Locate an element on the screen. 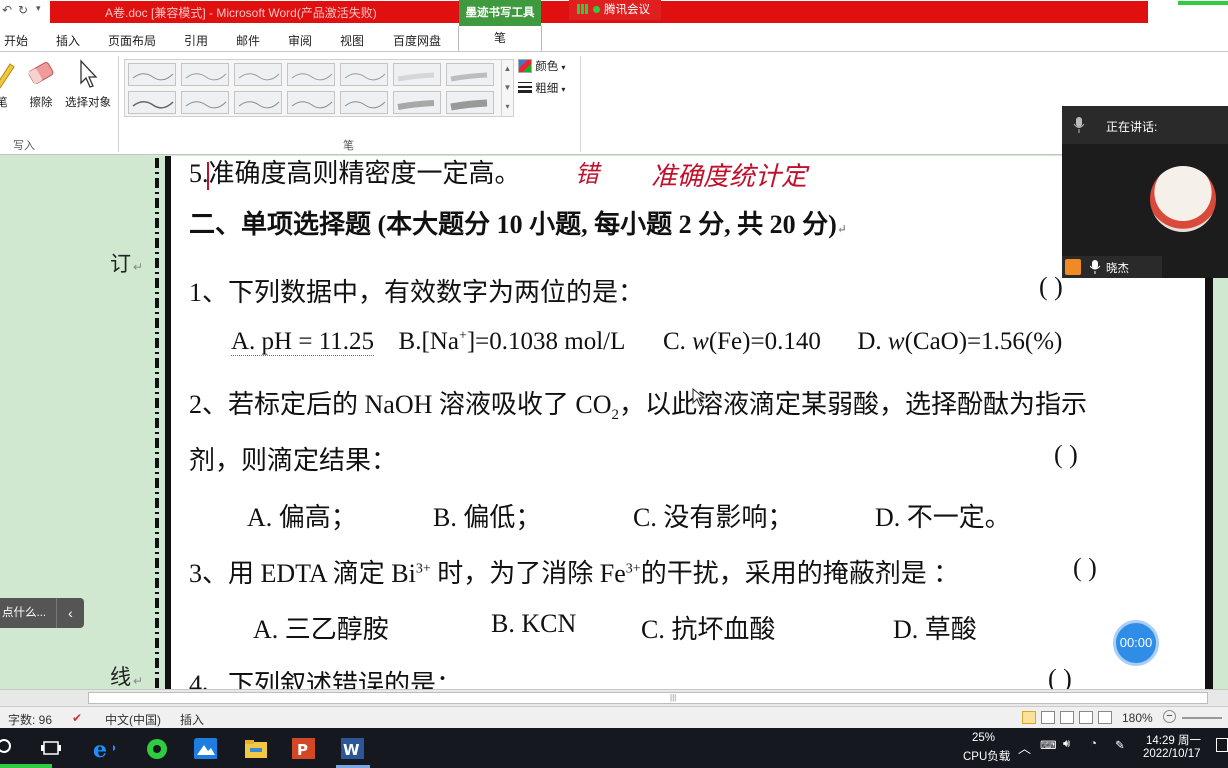 This screenshot has height=768, width=1228. q1-option-d-post: (CaO)=1.56(%) is located at coordinates (983, 341).